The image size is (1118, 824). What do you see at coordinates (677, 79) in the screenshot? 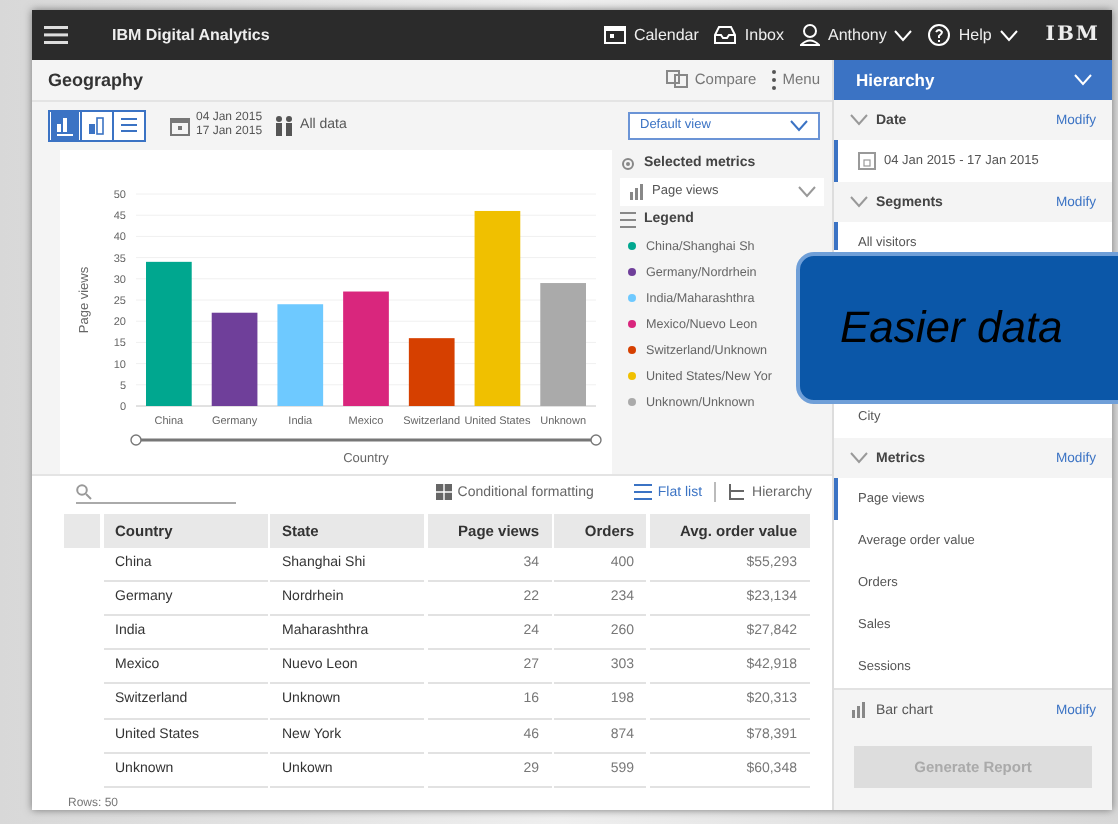
I see `compare-icon` at bounding box center [677, 79].